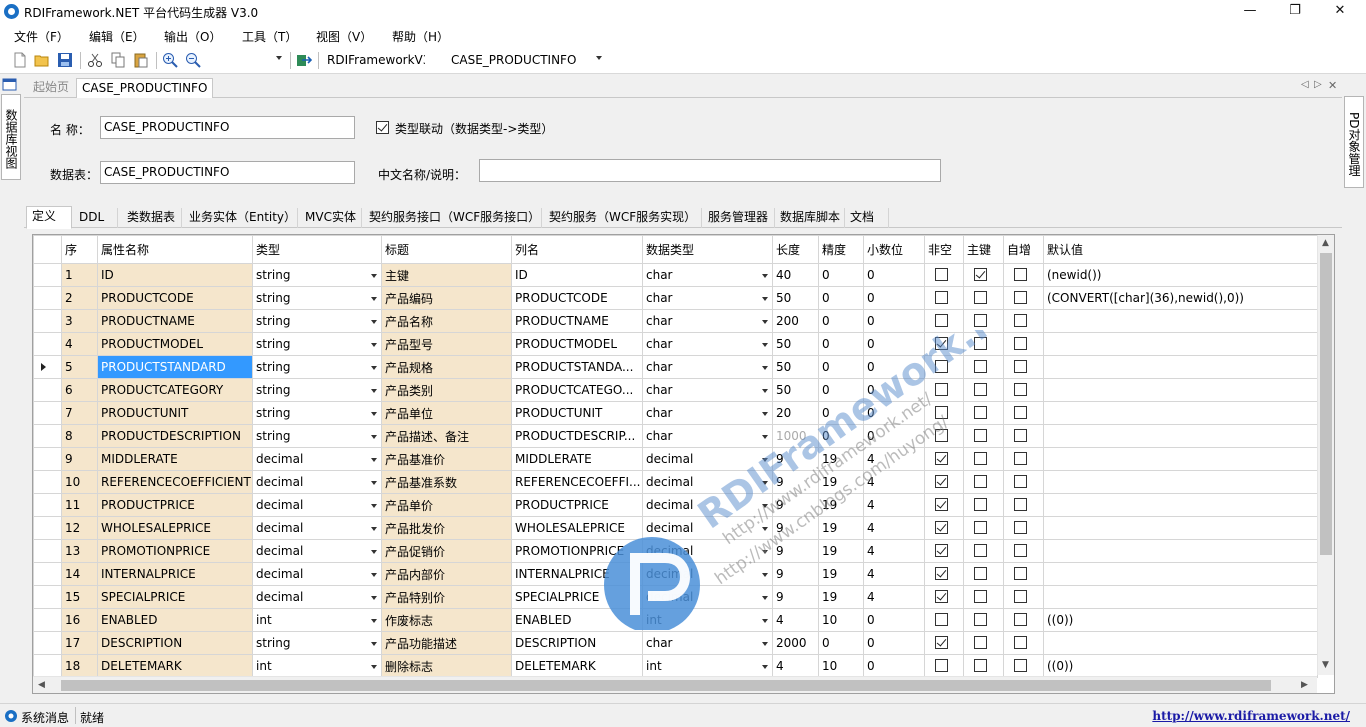  I want to click on cell-data-type: decimal, so click(707, 482).